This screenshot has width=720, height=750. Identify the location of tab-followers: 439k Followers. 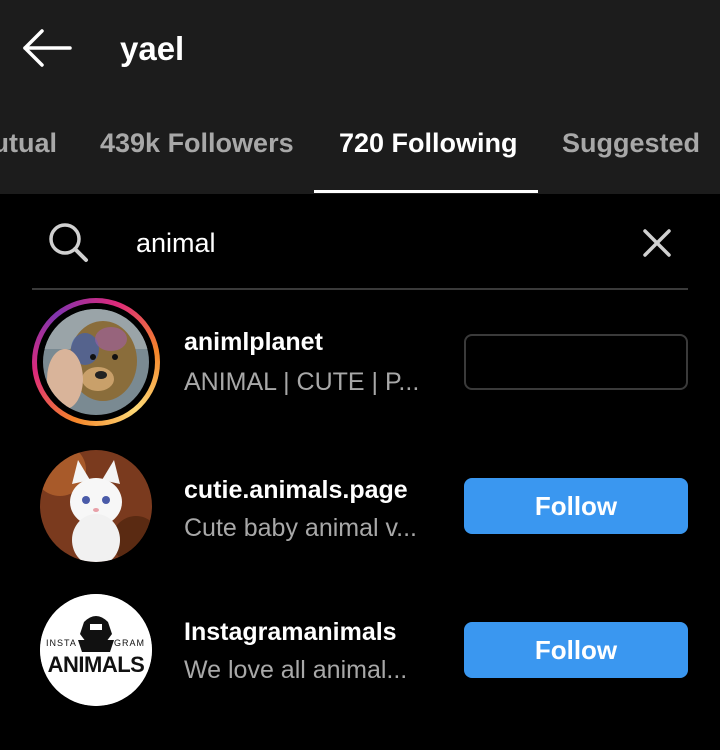
(197, 143).